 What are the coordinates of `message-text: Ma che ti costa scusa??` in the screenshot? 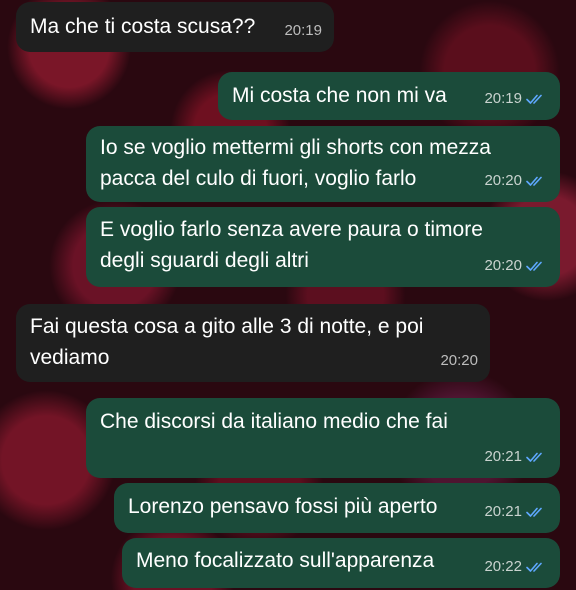 It's located at (143, 26).